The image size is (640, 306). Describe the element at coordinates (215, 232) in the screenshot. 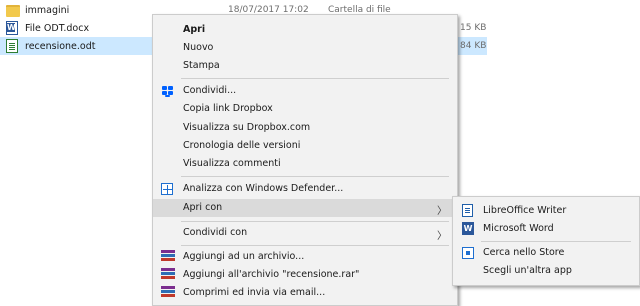

I see `menu-item-label: Condividi con` at that location.